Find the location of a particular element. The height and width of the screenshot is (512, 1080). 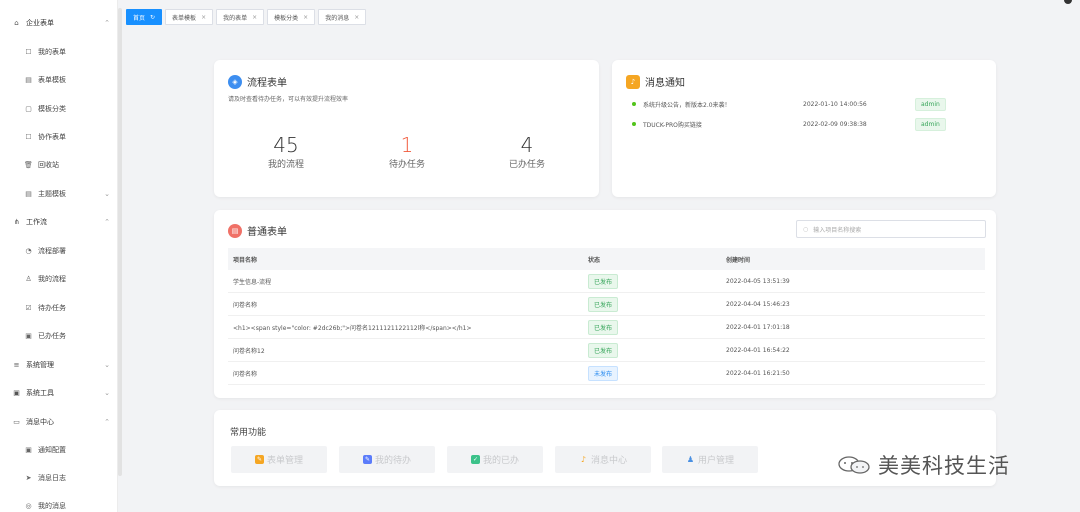

table-row: 问卷名称 已发布 2022-04-04 15:46:23 is located at coordinates (606, 304).